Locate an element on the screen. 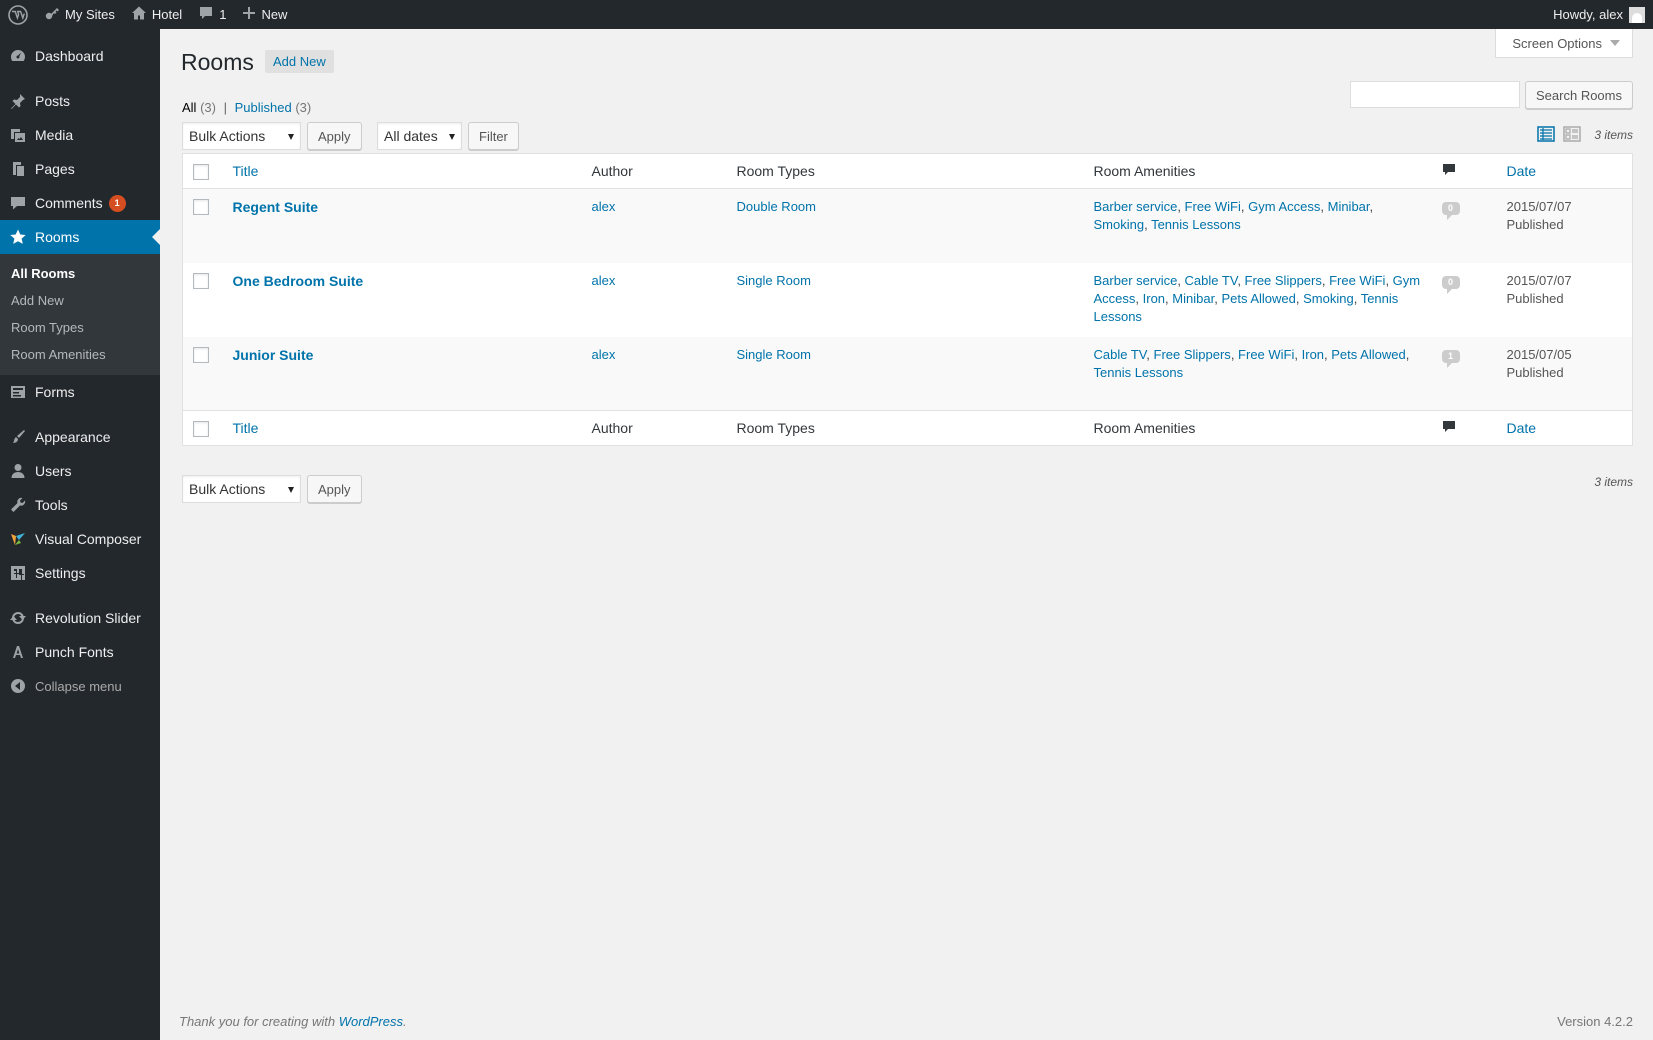 The image size is (1653, 1040). menu-punch-fonts: Punch Fonts is located at coordinates (80, 652).